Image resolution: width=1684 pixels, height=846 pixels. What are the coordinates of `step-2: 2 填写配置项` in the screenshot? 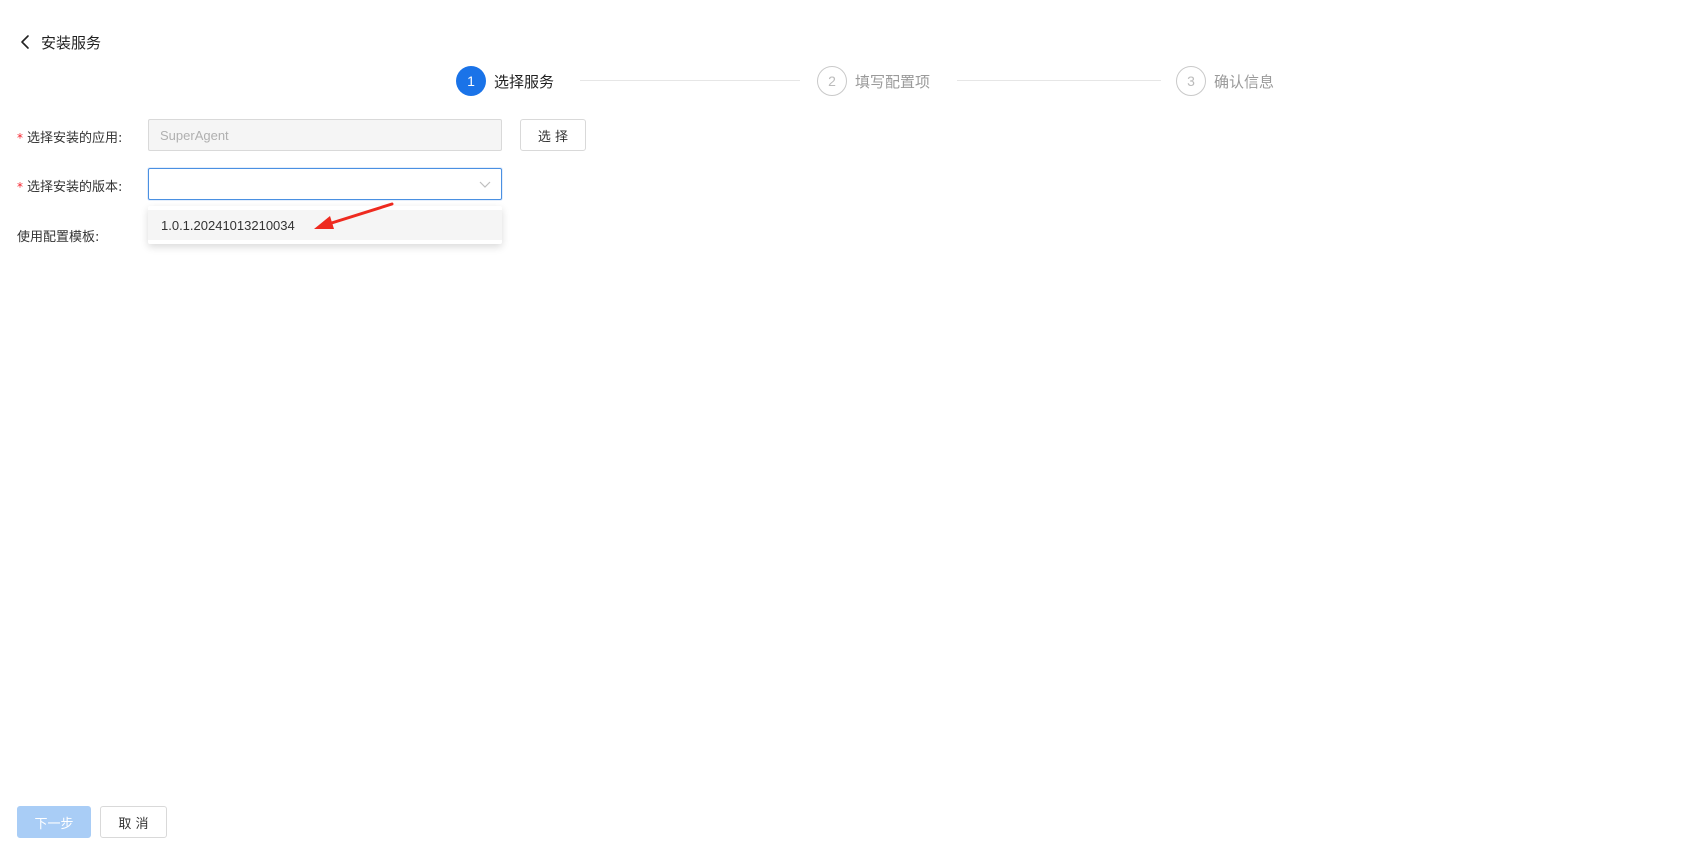 It's located at (873, 81).